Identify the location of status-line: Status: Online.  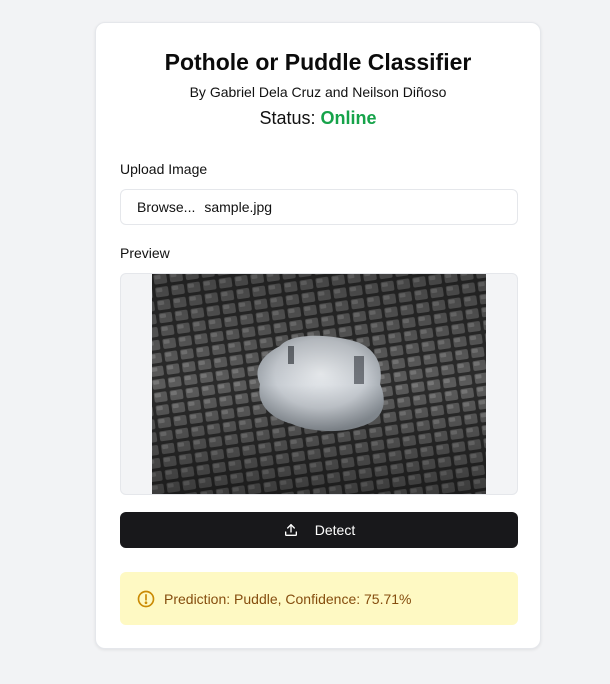
(318, 118).